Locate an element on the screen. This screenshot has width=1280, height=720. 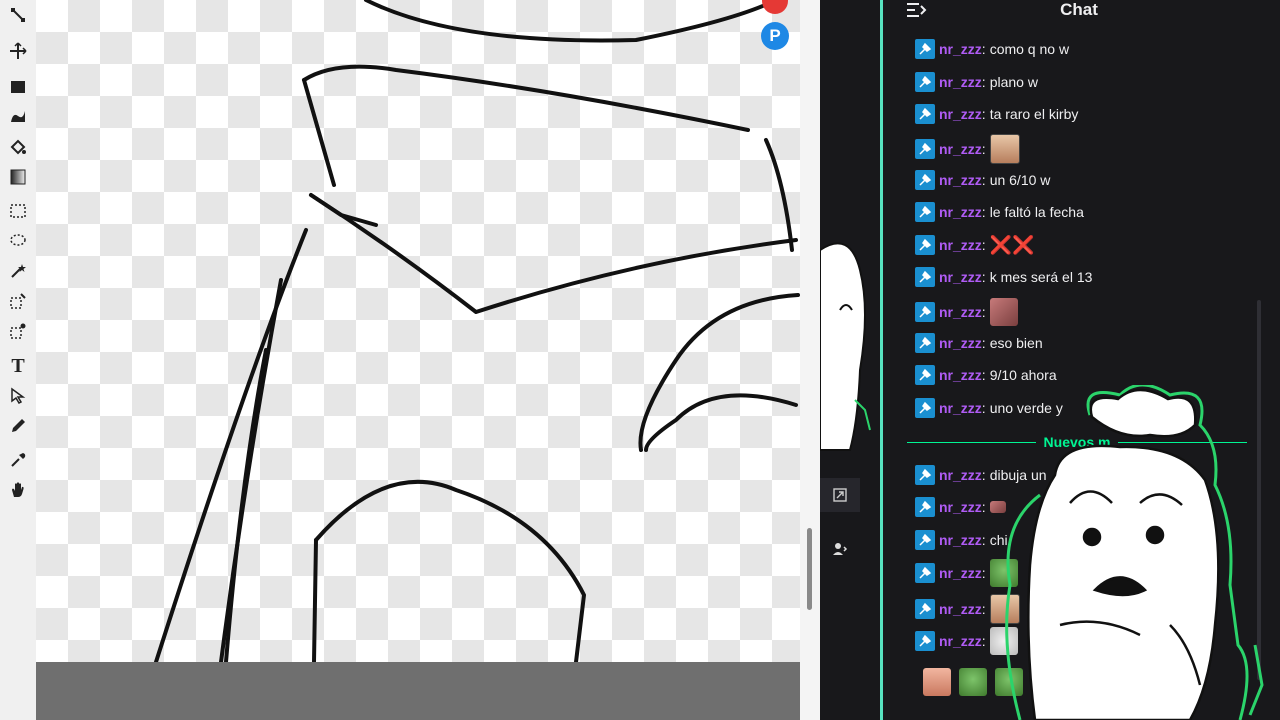
chat-message: nr_zzz: 9/10 ahora is located at coordinates (986, 375).